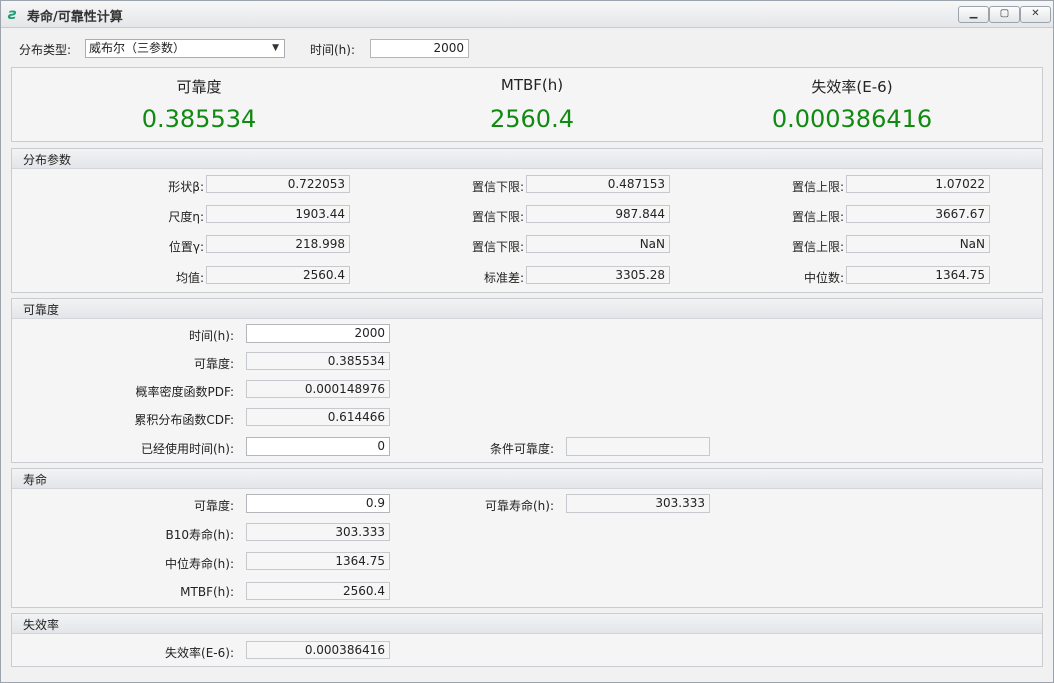 Image resolution: width=1054 pixels, height=683 pixels. I want to click on param-median-value: 1364.75, so click(918, 275).